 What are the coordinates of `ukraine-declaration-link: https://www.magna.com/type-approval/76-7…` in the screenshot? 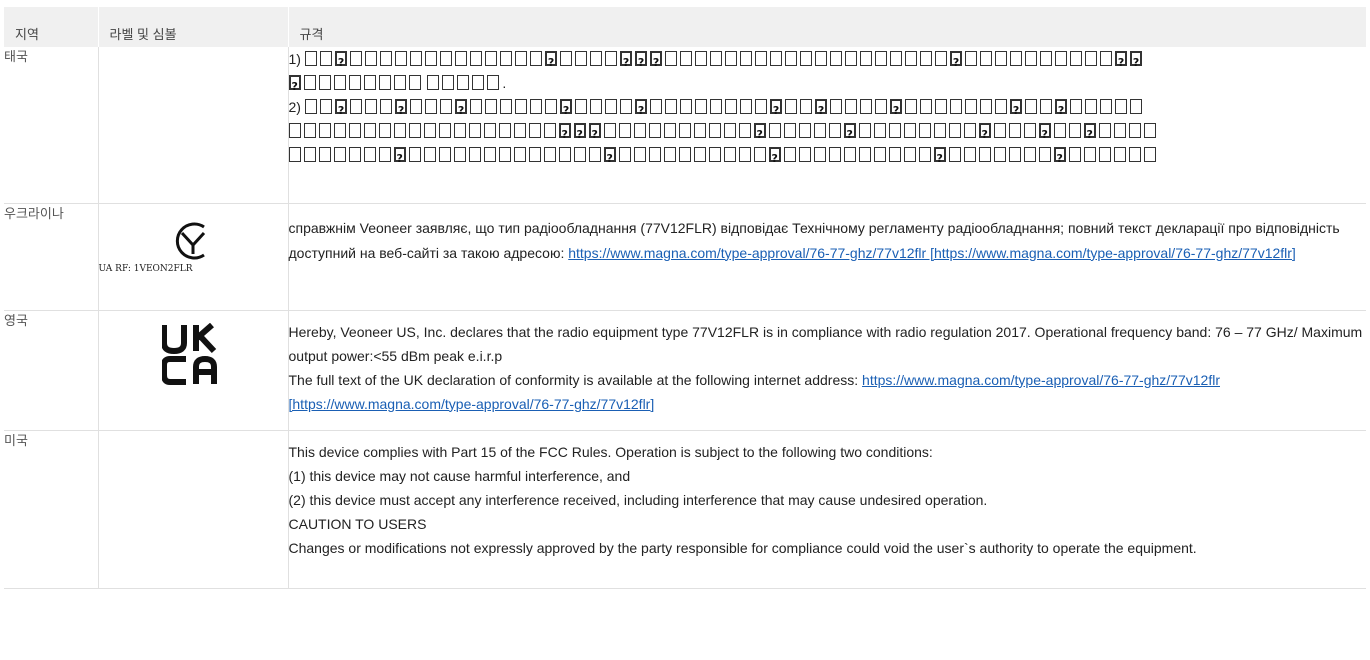 It's located at (932, 253).